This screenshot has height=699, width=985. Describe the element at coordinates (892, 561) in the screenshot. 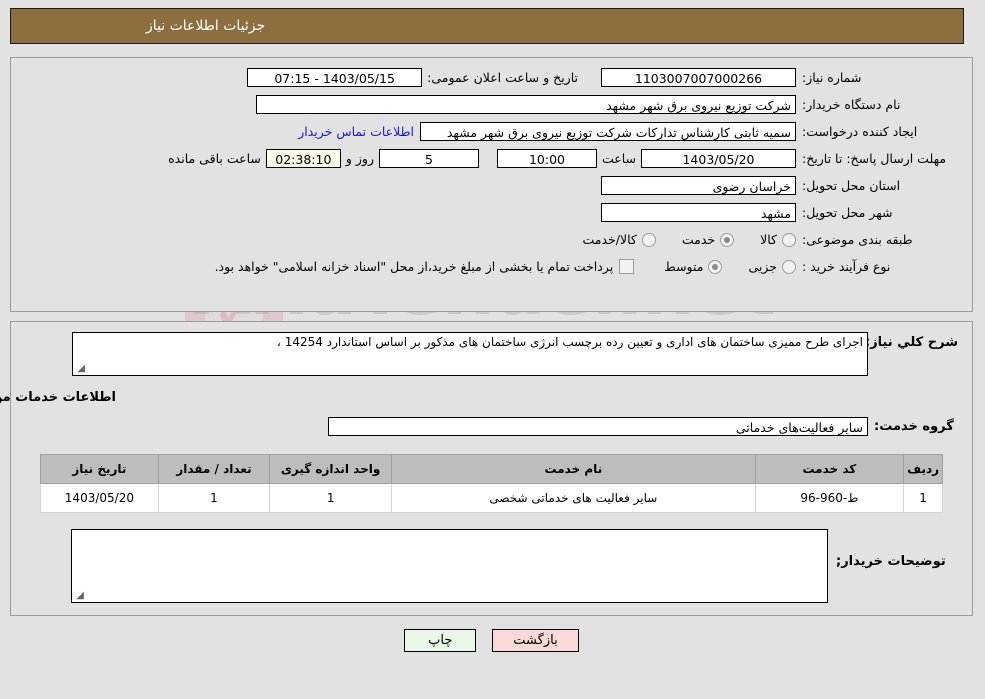

I see `buyer-remarks-label: توضیحات خریدار;` at that location.